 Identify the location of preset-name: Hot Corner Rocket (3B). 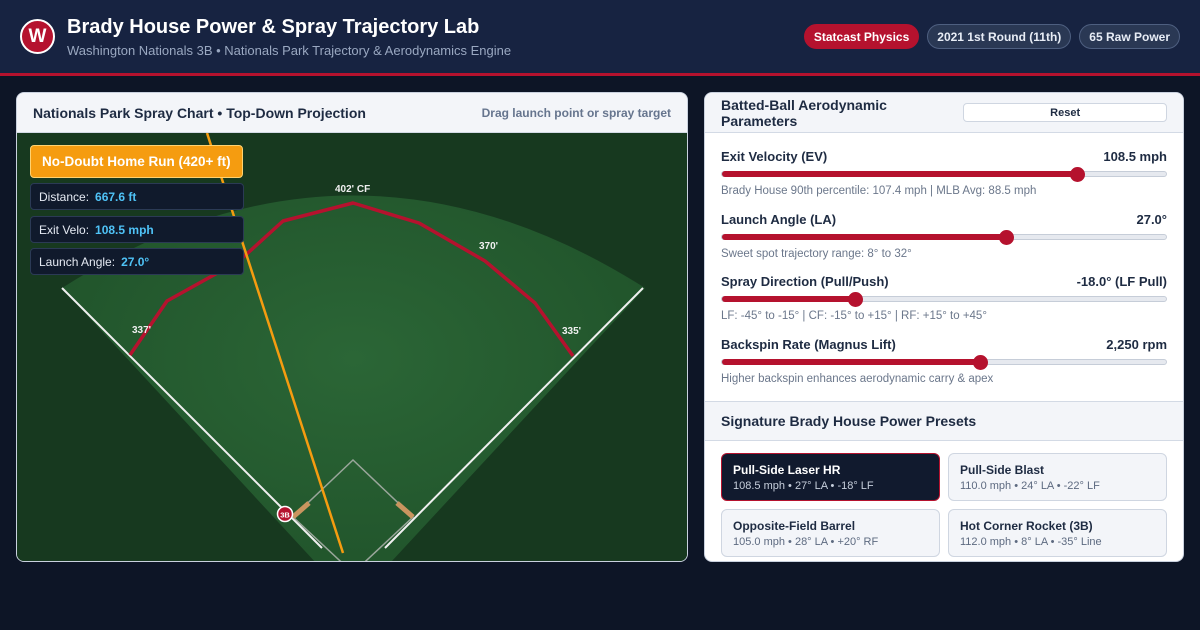
(1026, 526).